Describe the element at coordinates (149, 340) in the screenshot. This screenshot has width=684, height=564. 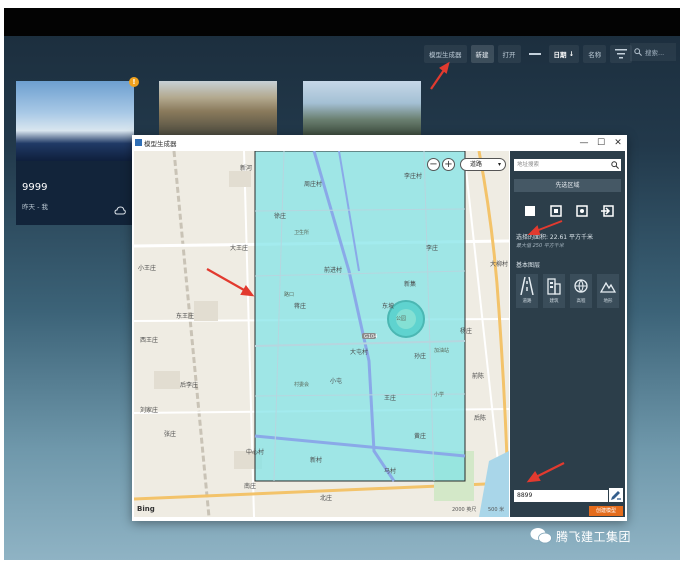
I see `map-label: 西王庄` at that location.